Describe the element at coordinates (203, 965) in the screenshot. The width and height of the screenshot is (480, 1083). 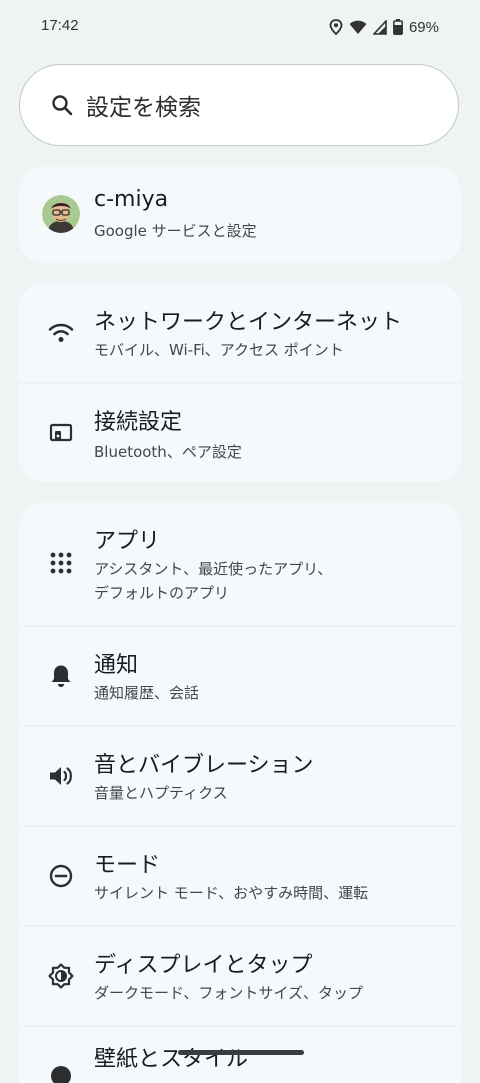
I see `display-title: ディスプレイとタップ` at that location.